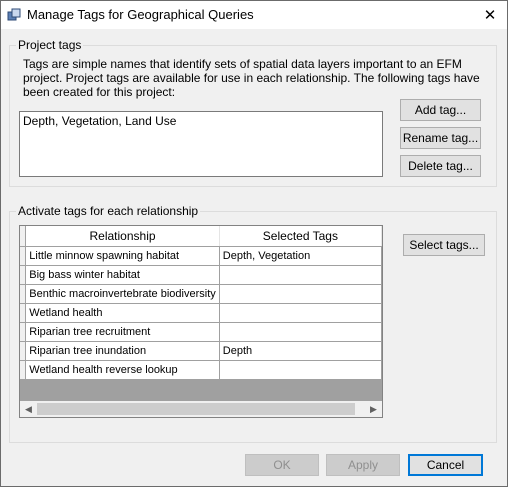  What do you see at coordinates (122, 275) in the screenshot?
I see `relationship-cell: Big bass winter habitat` at bounding box center [122, 275].